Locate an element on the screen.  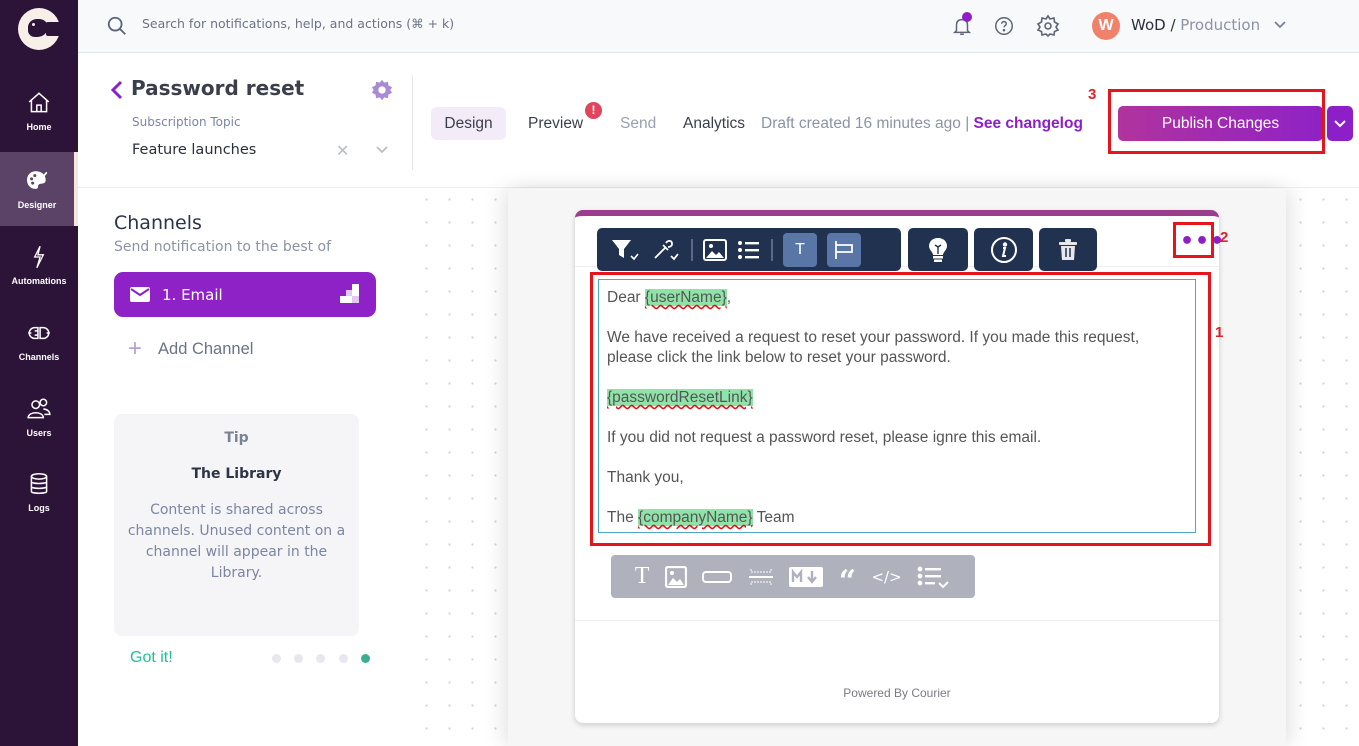
powered-by-courier: Powered By Courier is located at coordinates (897, 693).